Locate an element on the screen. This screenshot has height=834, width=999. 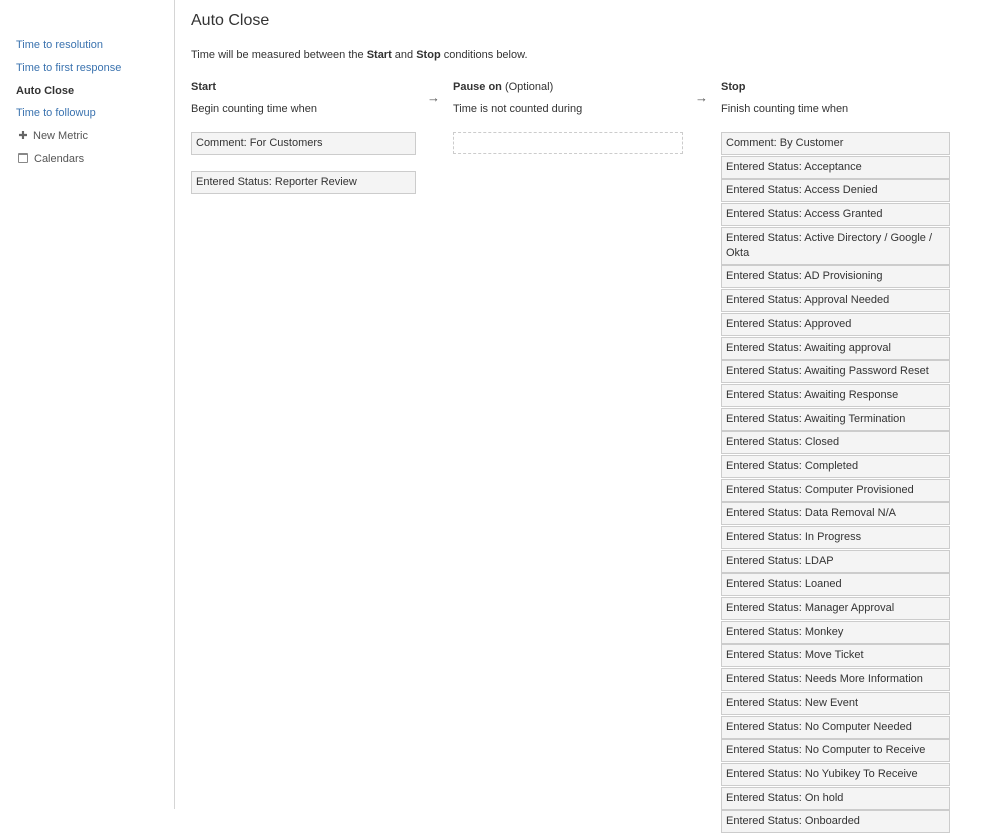
stop-condition-item: Entered Status: LDAP is located at coordinates (835, 561).